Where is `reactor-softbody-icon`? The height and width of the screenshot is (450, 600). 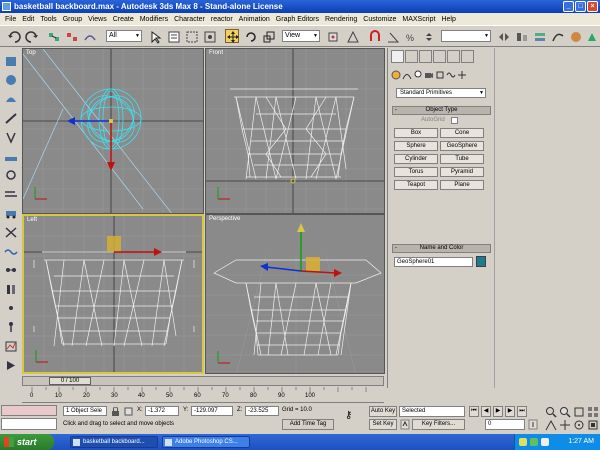 reactor-softbody-icon is located at coordinates (11, 99).